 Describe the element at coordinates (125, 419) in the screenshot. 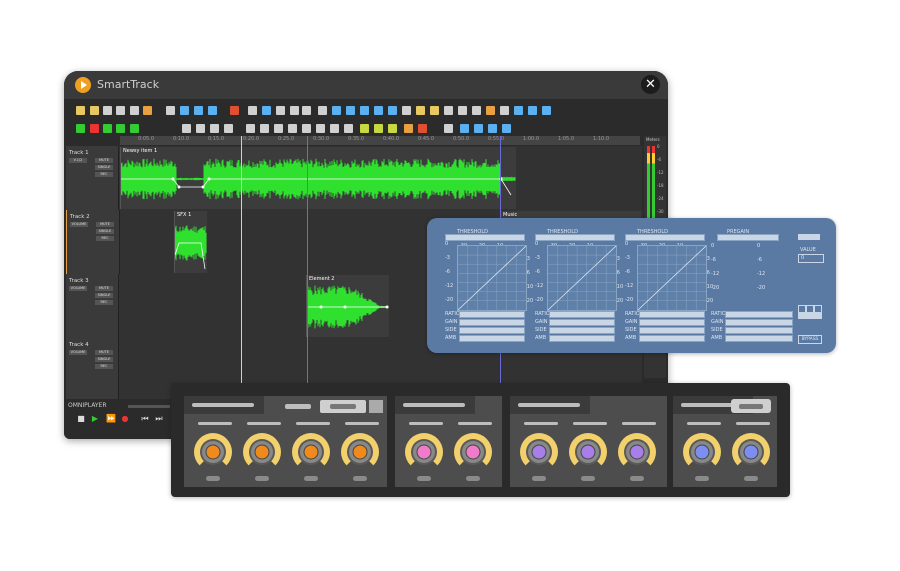

I see `record-button: ●` at that location.